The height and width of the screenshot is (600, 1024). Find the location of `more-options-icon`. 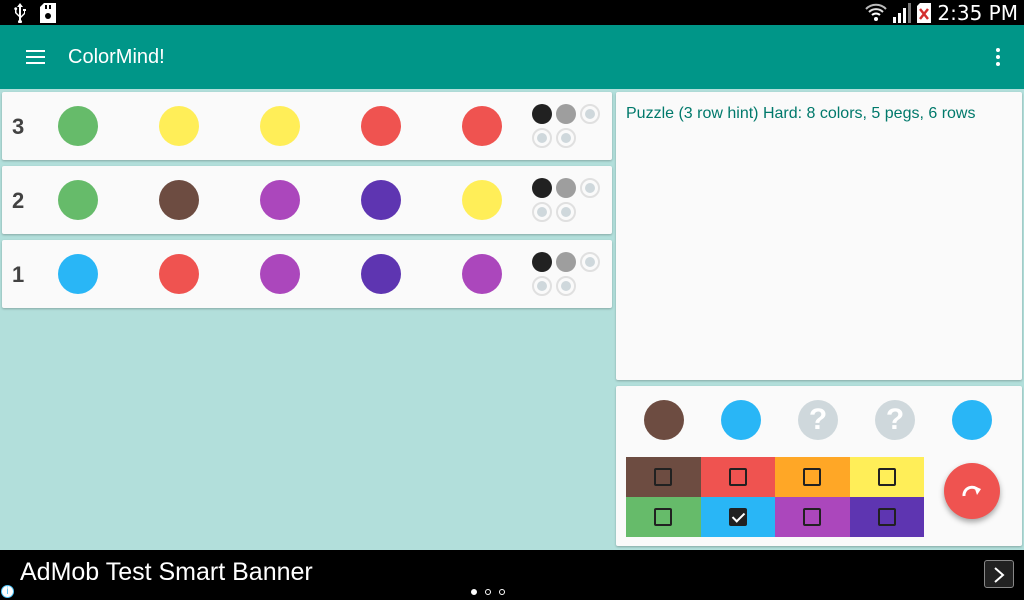

more-options-icon is located at coordinates (998, 57).